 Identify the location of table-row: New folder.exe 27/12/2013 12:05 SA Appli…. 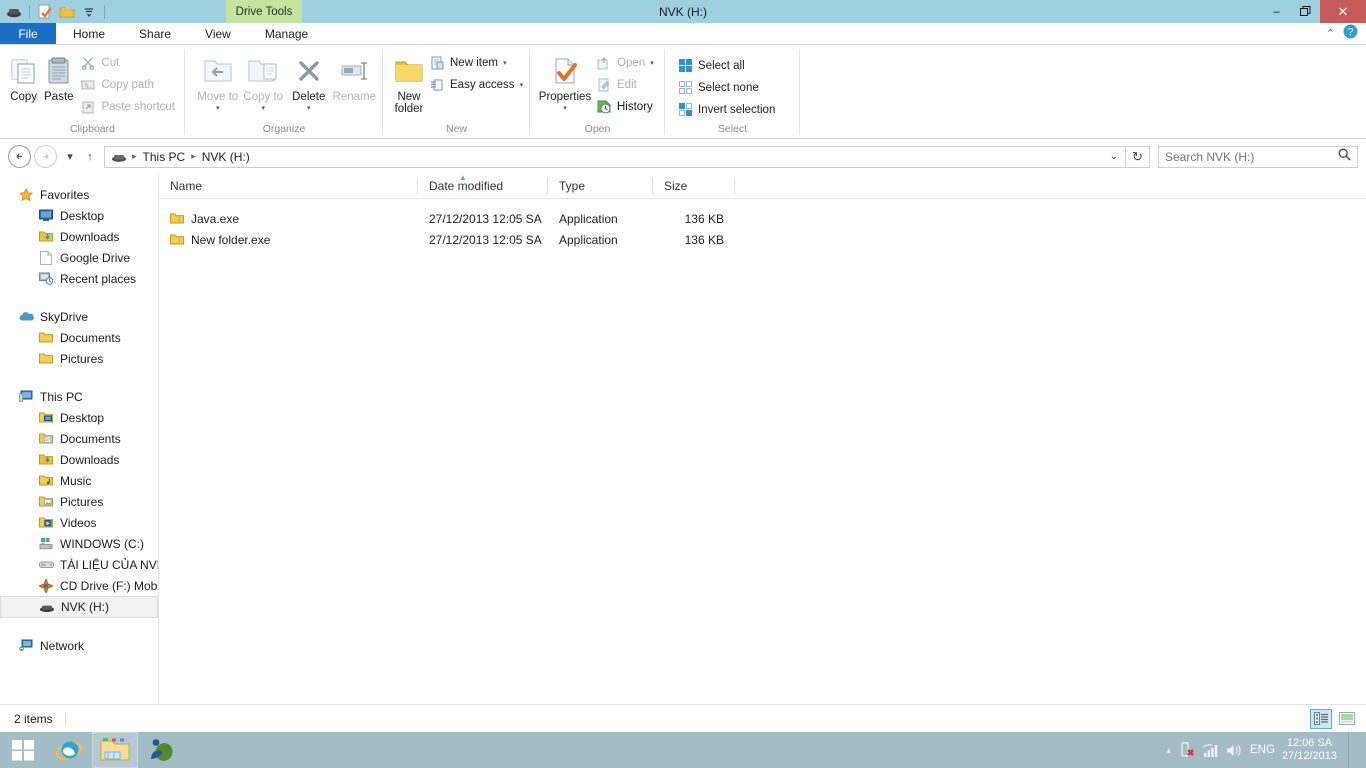
(762, 239).